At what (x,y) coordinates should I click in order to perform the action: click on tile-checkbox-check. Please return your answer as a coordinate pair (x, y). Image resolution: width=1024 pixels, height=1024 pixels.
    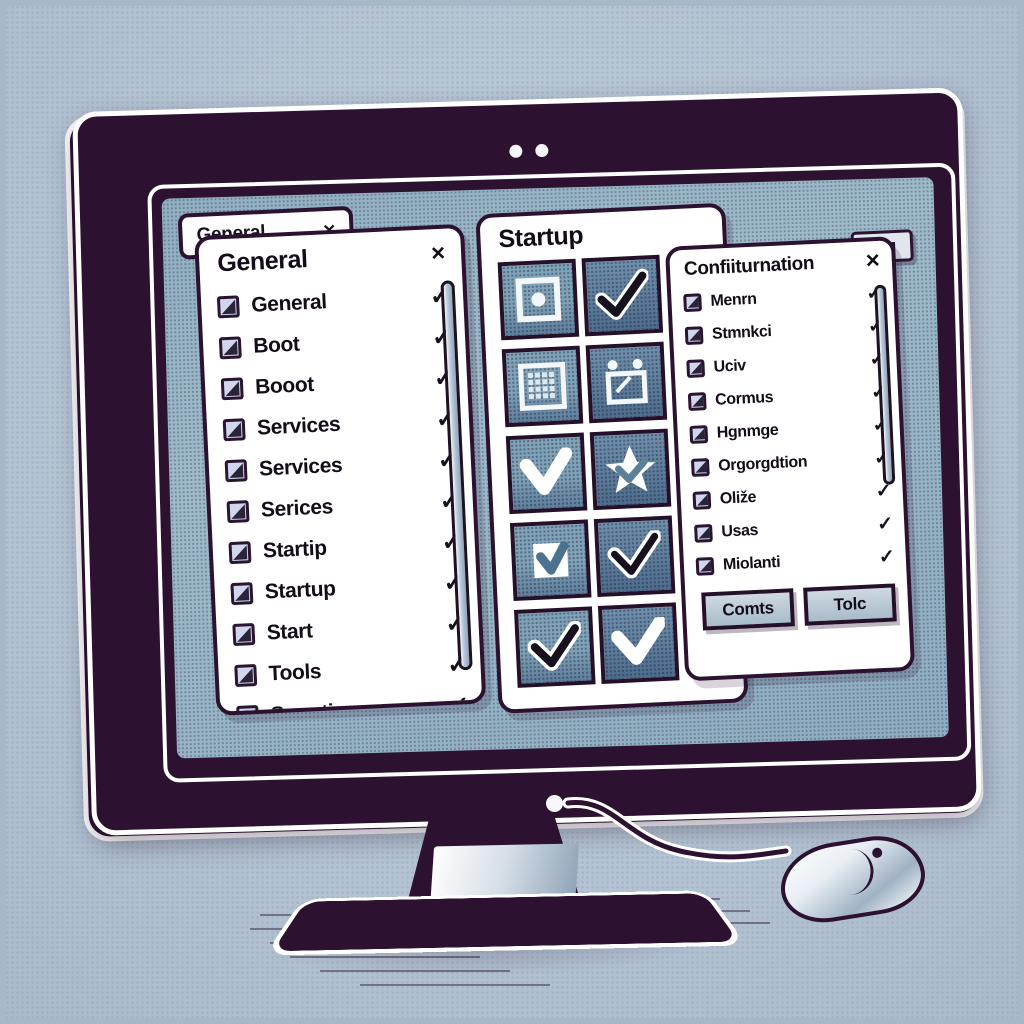
    Looking at the image, I should click on (550, 560).